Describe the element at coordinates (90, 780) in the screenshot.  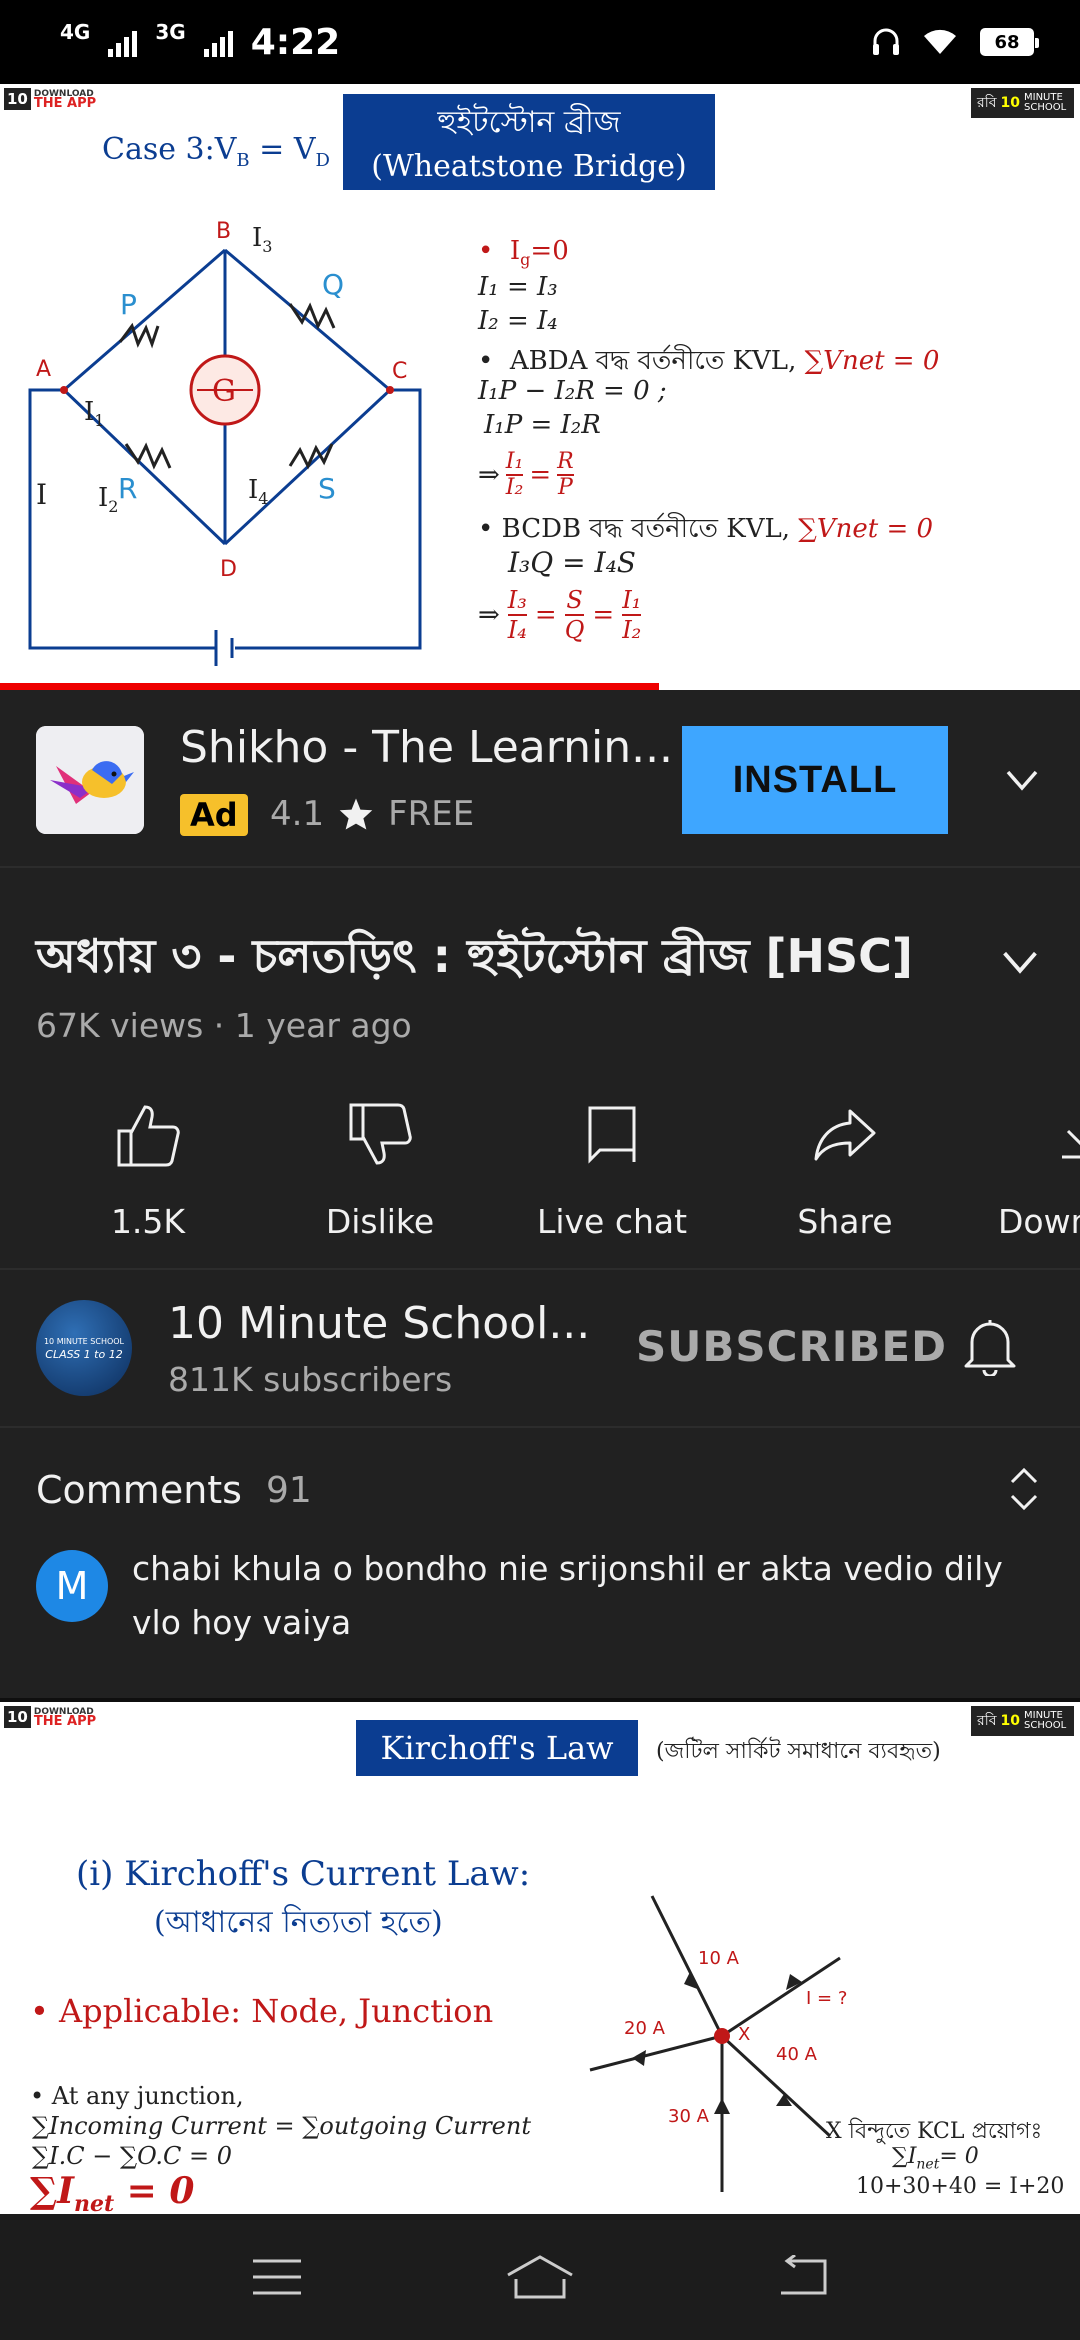
I see `shikho-app-icon` at that location.